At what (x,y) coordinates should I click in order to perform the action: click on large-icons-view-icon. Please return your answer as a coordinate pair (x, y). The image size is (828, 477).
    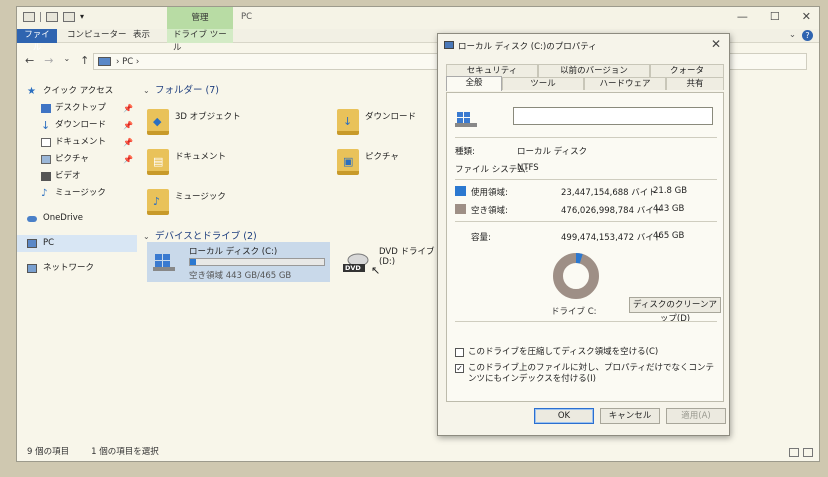
    Looking at the image, I should click on (808, 452).